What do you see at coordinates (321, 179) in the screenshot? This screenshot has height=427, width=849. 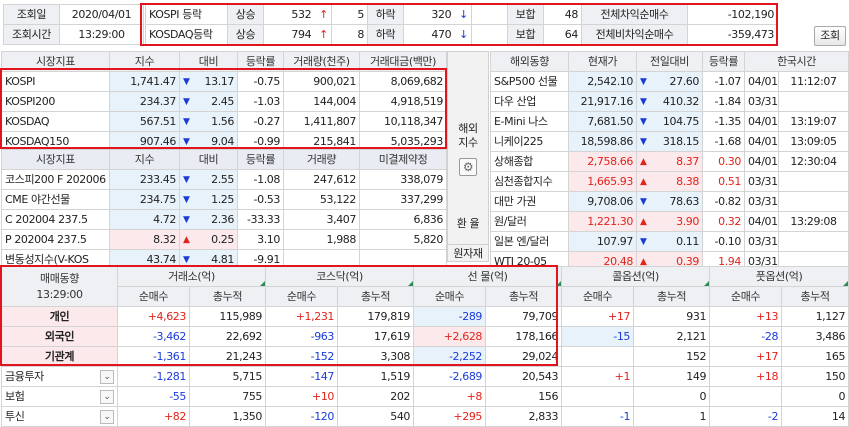 I see `volume: 247,612` at bounding box center [321, 179].